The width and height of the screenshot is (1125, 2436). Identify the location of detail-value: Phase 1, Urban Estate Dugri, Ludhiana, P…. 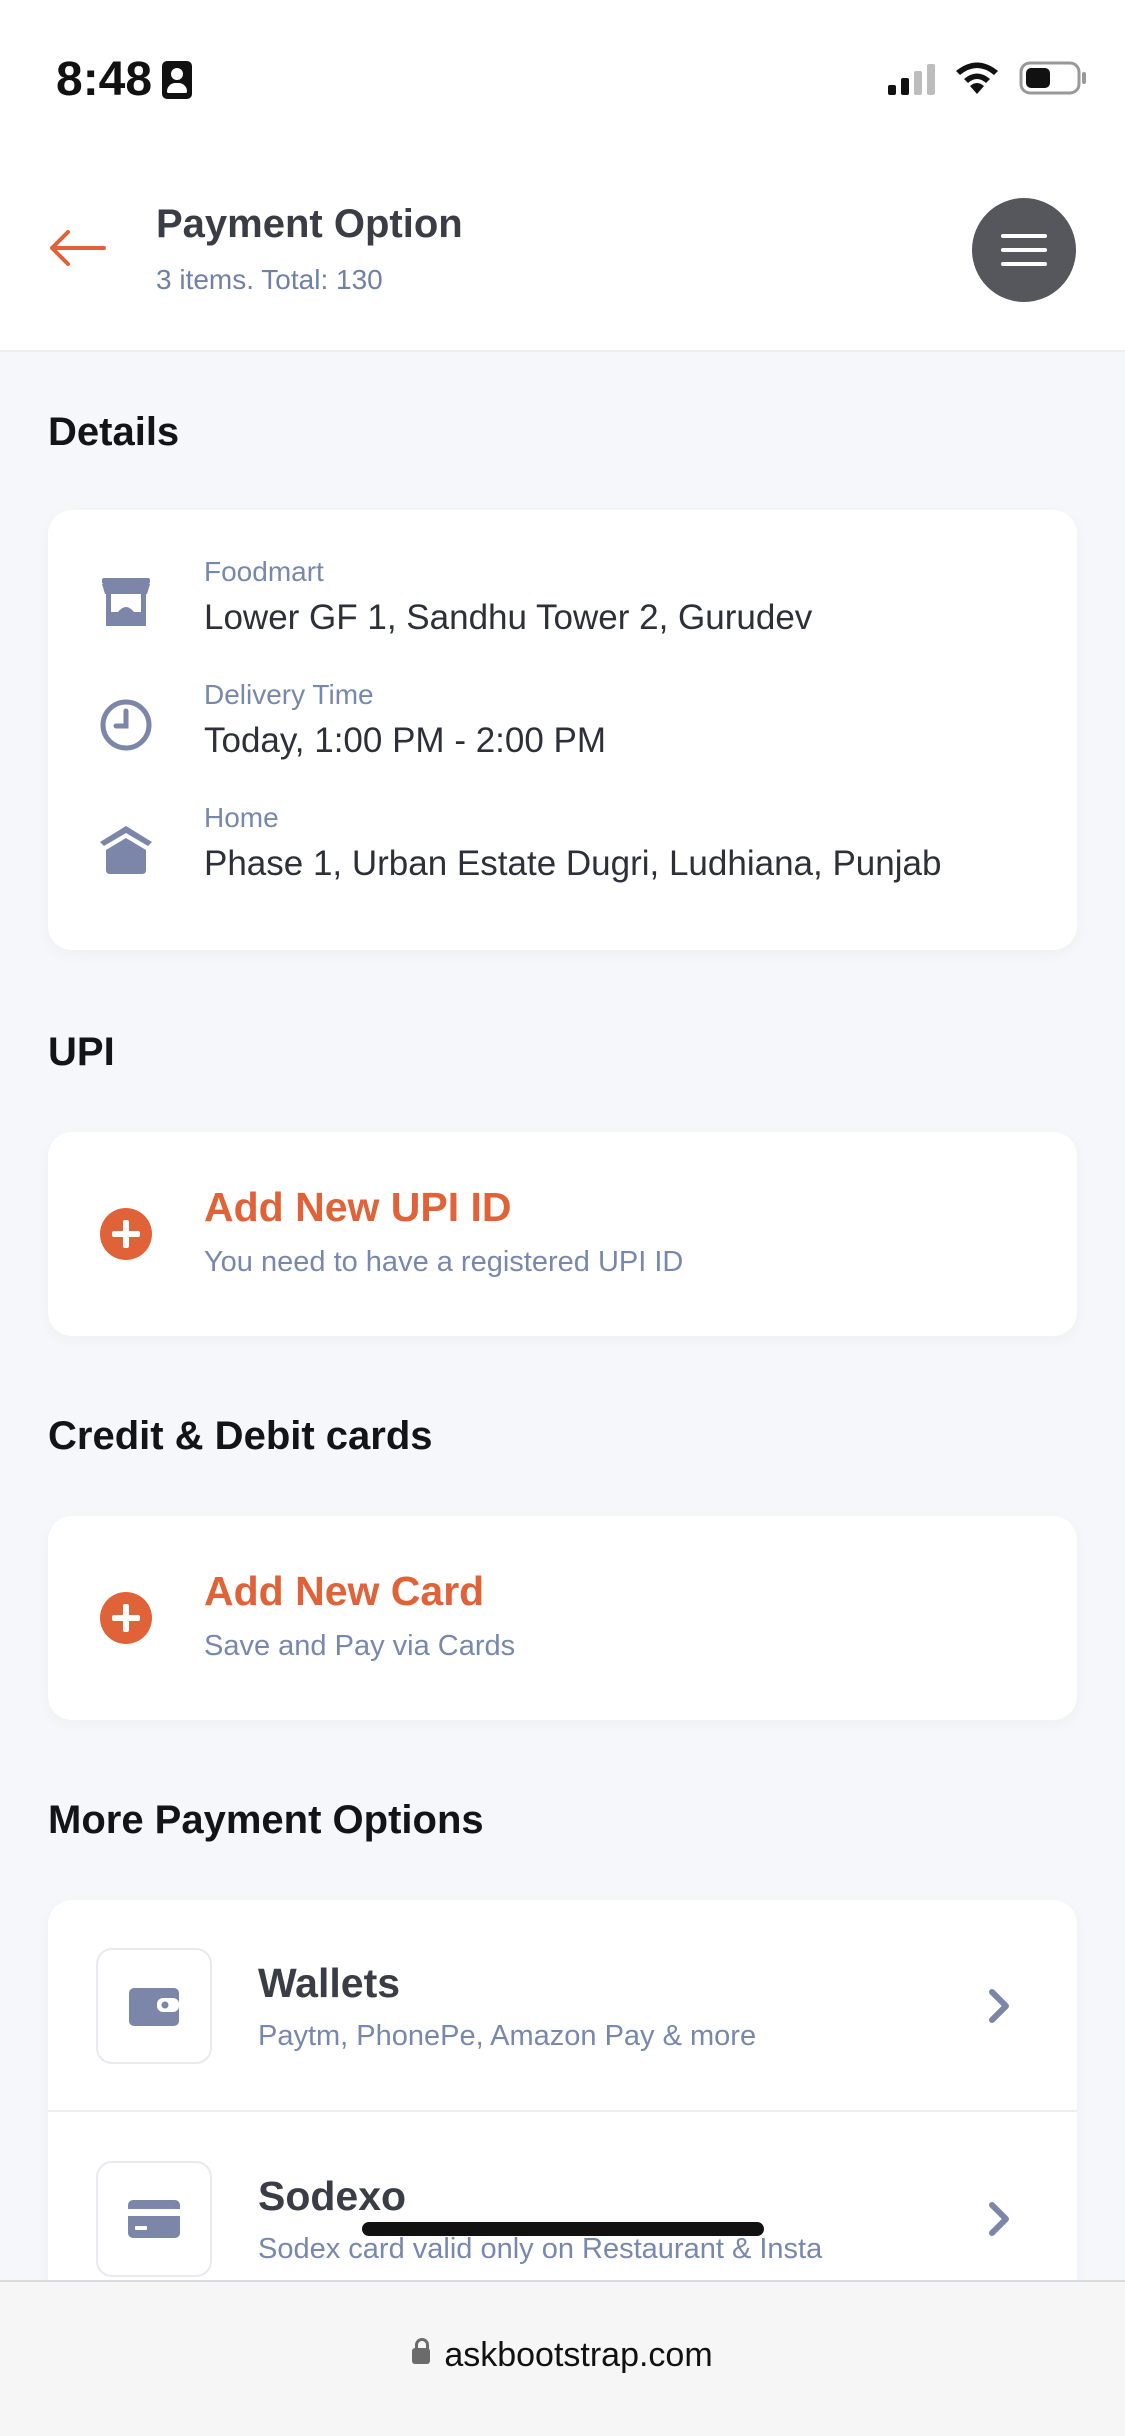
(573, 863).